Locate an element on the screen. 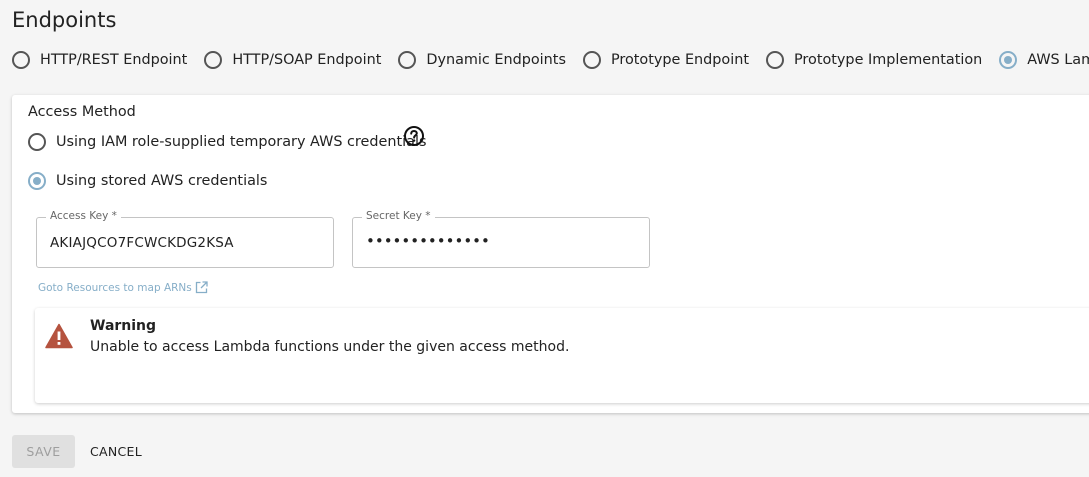 This screenshot has width=1089, height=477. goto-resources-link: Goto Resources to map ARNs is located at coordinates (123, 287).